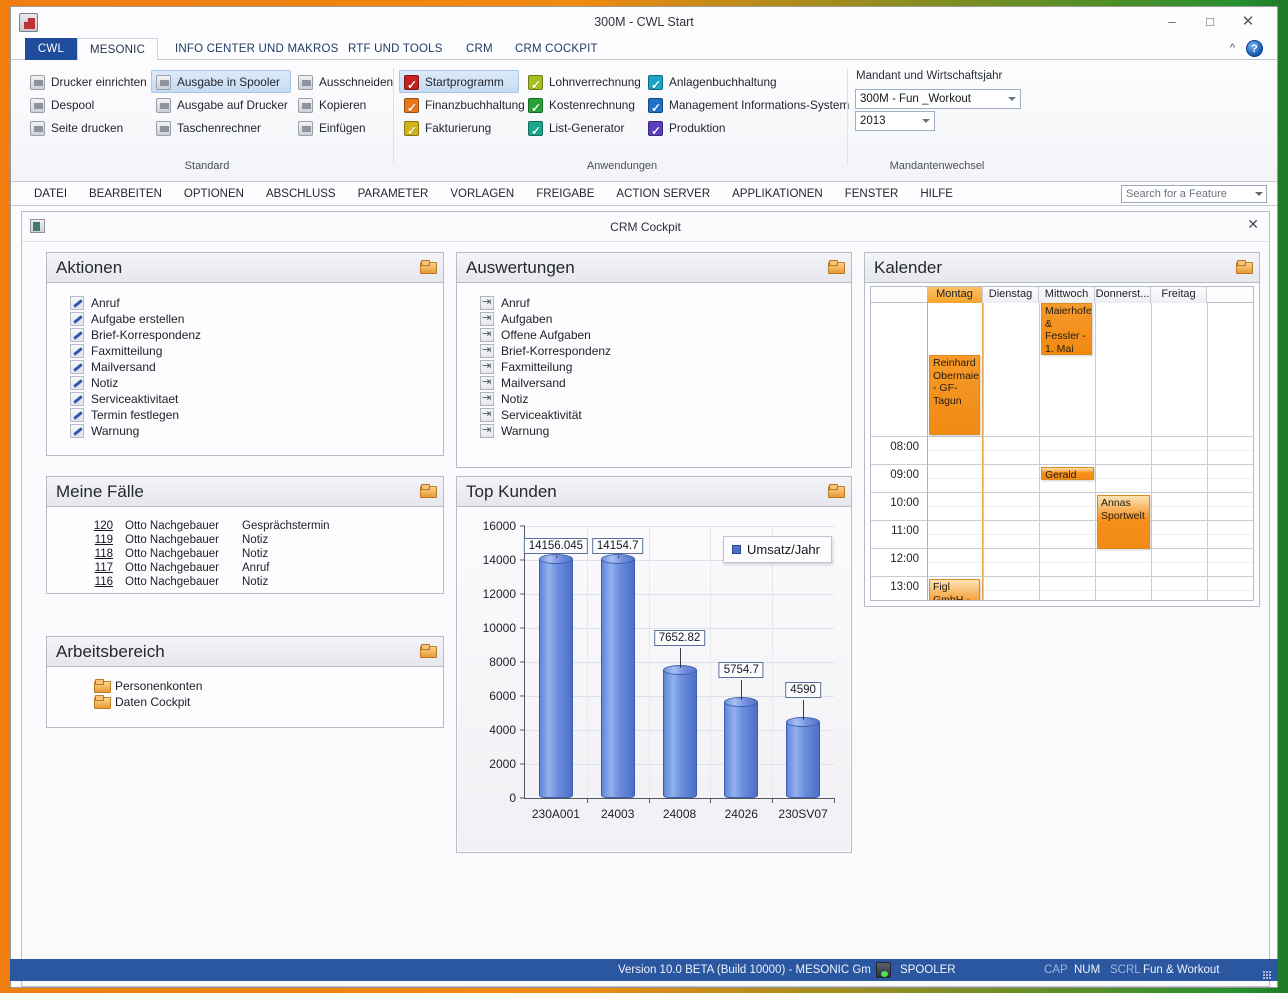  Describe the element at coordinates (936, 194) in the screenshot. I see `menu-item-hilfe: HILFE` at that location.